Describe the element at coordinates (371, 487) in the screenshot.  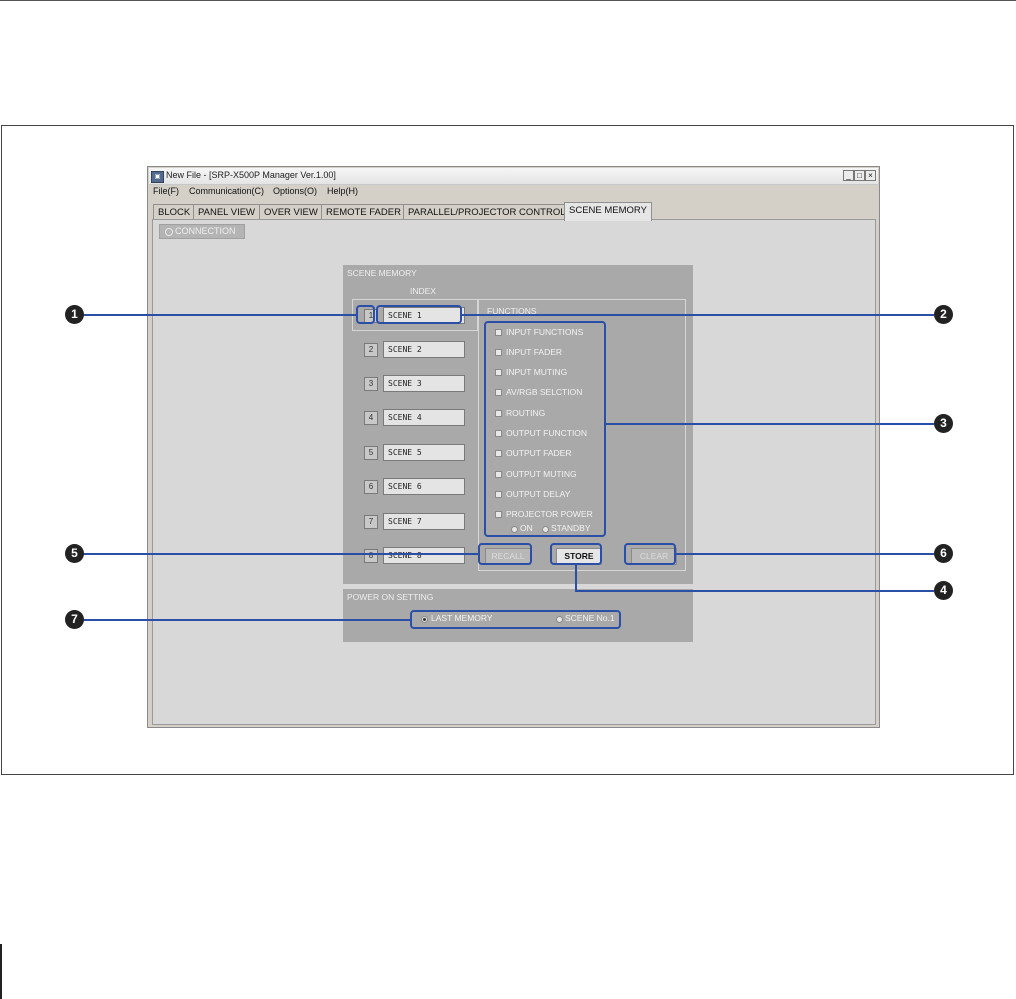
I see `scene-6-number-button: 6` at that location.